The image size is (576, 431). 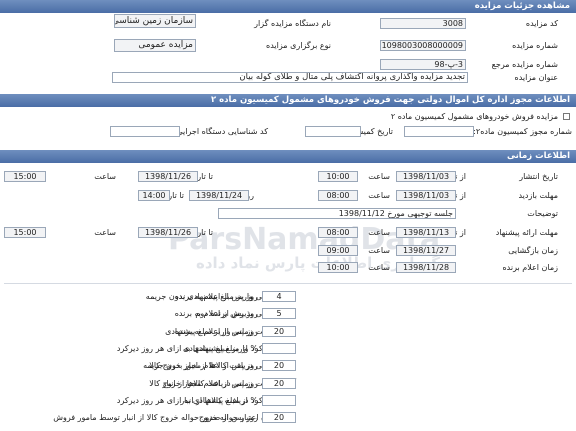 What do you see at coordinates (288, 283) in the screenshot?
I see `divider` at bounding box center [288, 283].